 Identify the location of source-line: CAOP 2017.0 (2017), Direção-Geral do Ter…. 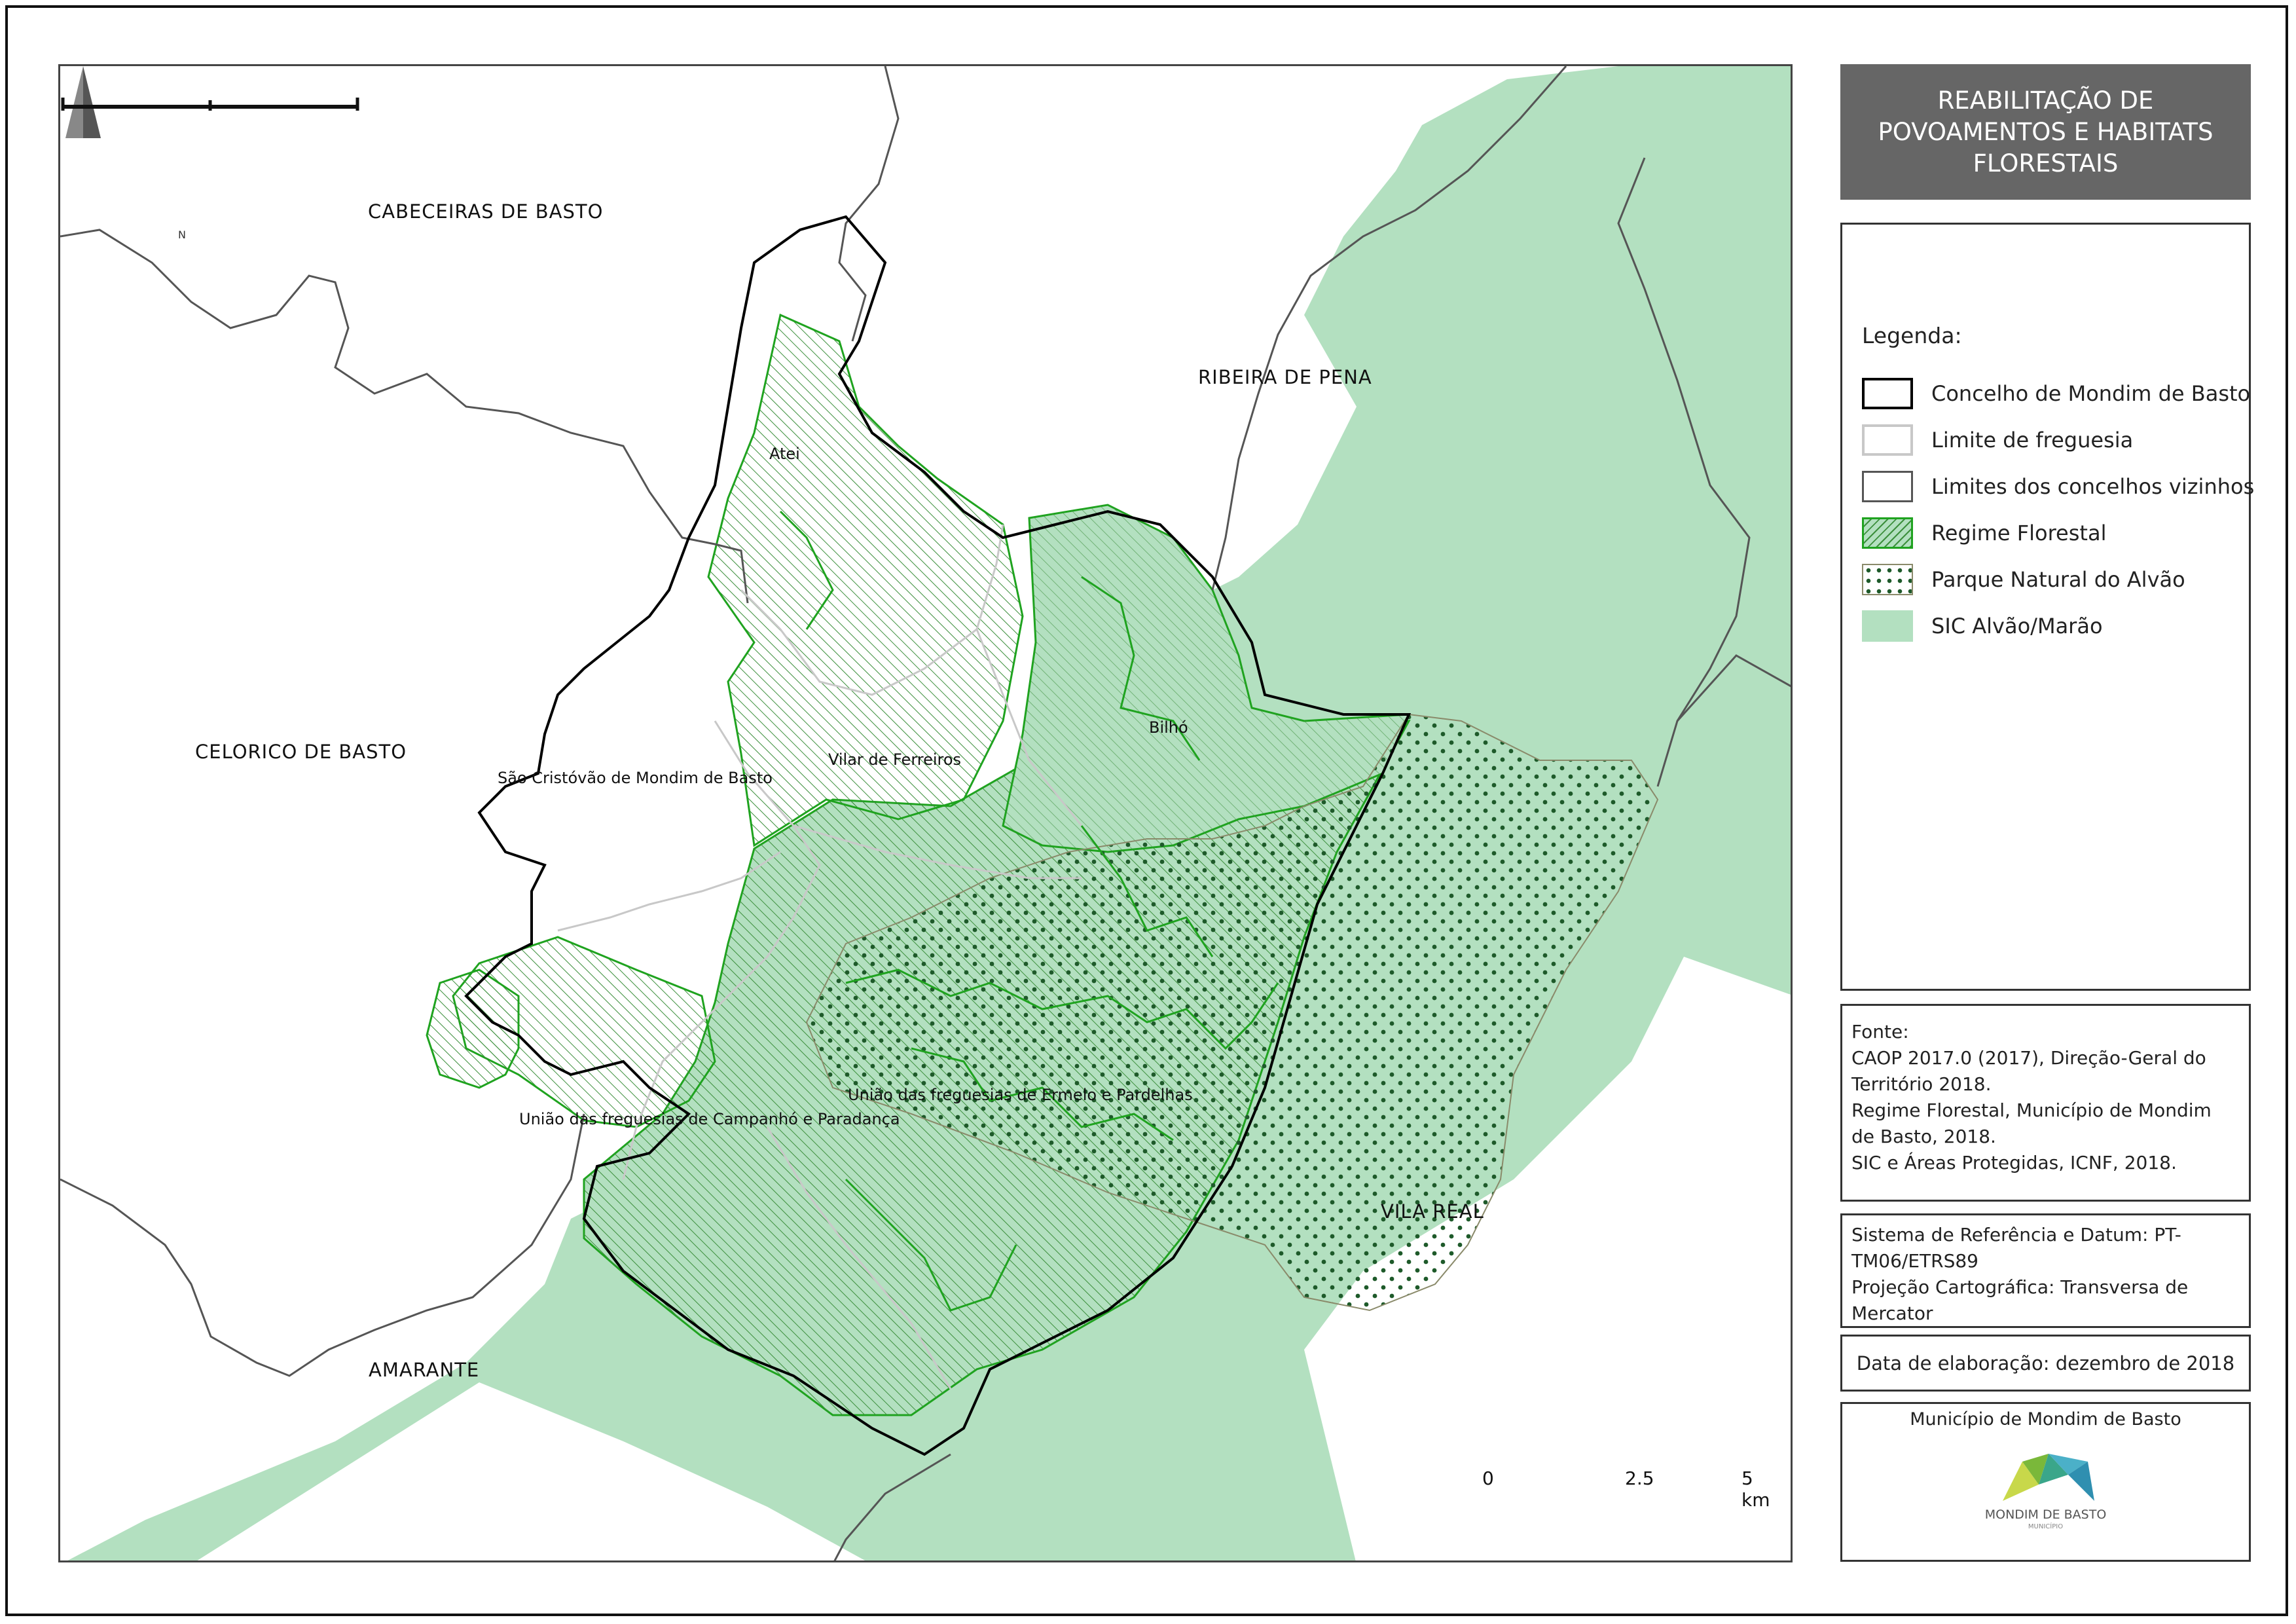
(2028, 1071).